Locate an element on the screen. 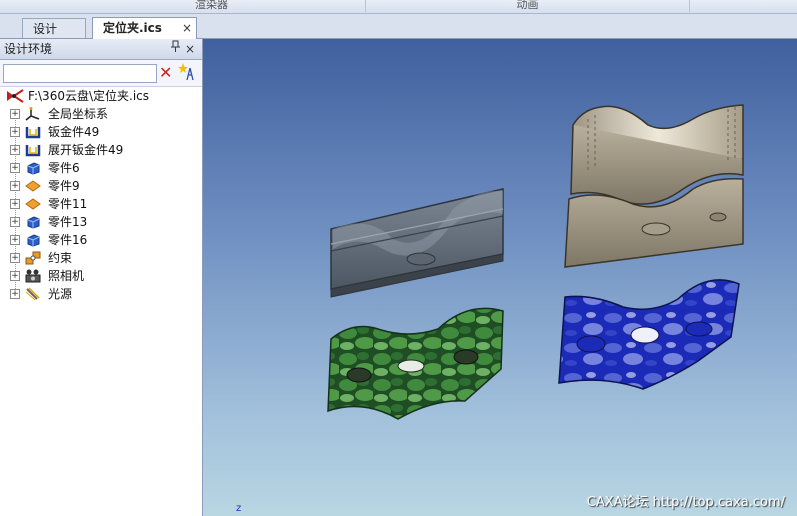 The height and width of the screenshot is (516, 797). coordinate-system-icon is located at coordinates (33, 114).